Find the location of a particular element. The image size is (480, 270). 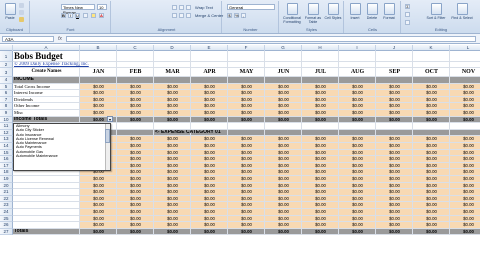

copy-button is located at coordinates (22, 13).